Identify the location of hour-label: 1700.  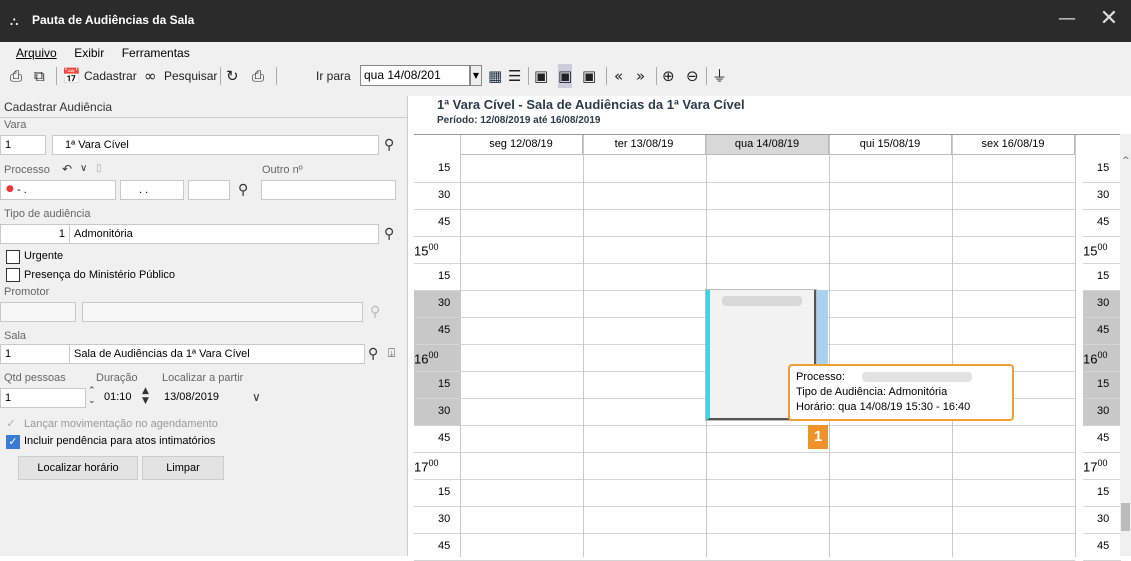
(426, 466).